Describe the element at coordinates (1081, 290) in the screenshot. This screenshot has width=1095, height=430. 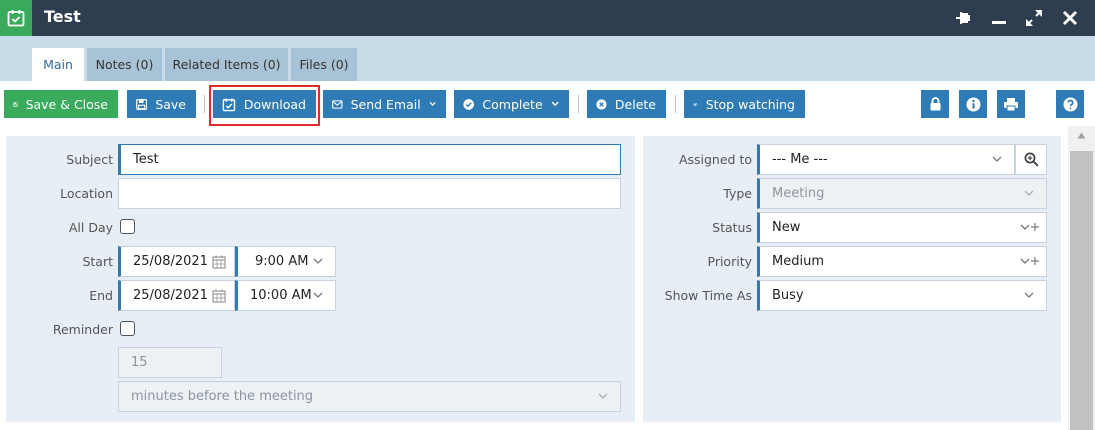
I see `scrollbar-thumb` at that location.